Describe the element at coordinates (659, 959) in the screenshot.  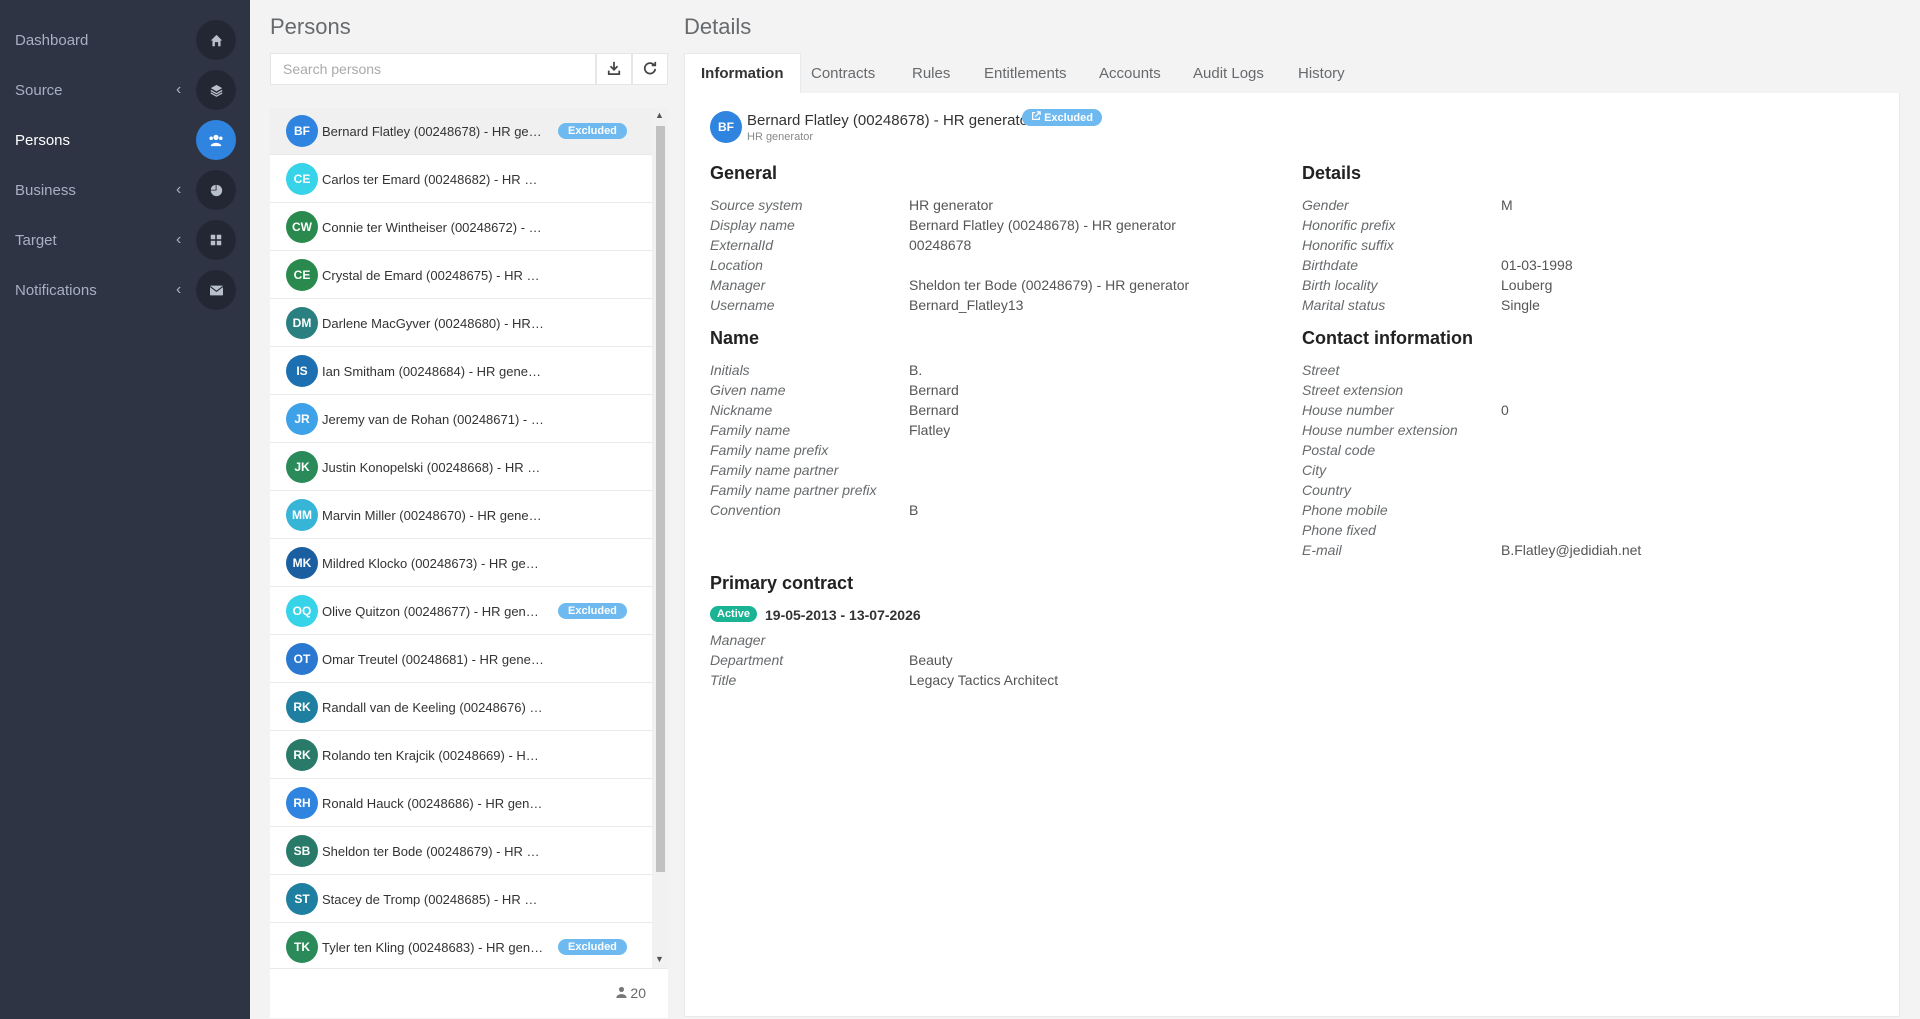
I see `scroll-down-arrow-icon: ▼` at that location.